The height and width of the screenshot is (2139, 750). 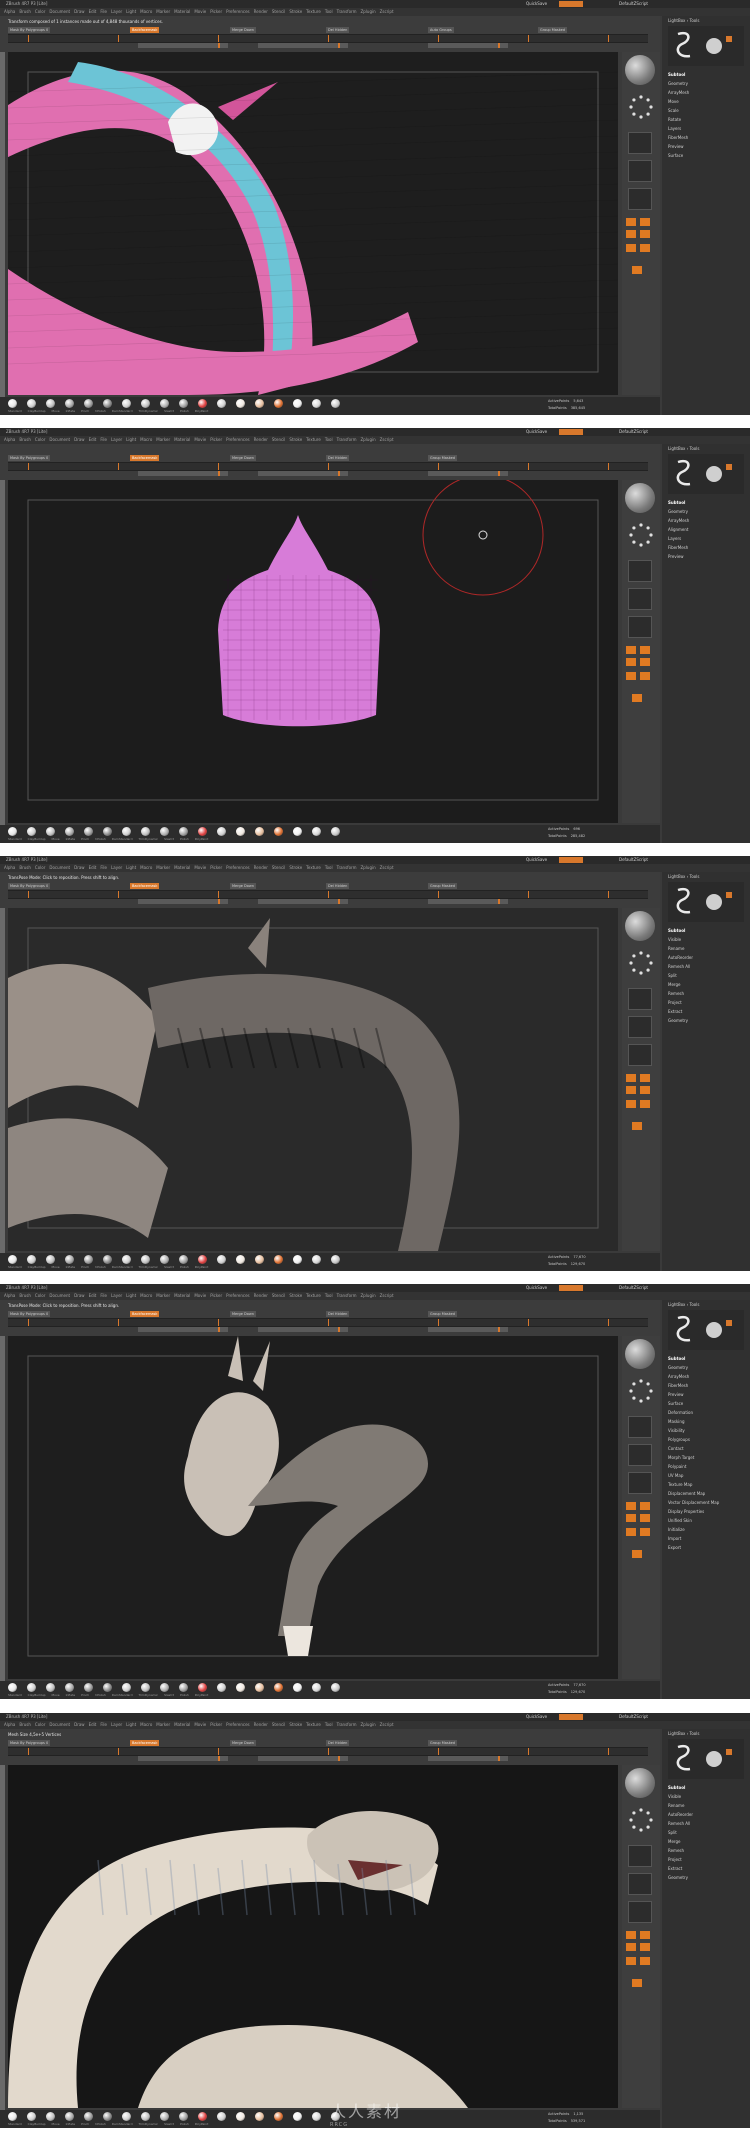 I want to click on tray-item: Alignment, so click(x=706, y=530).